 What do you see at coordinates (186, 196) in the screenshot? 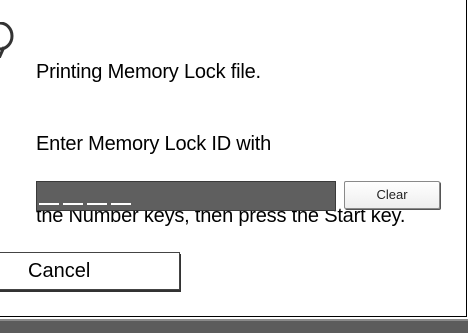
I see `memory-lock-id-field` at bounding box center [186, 196].